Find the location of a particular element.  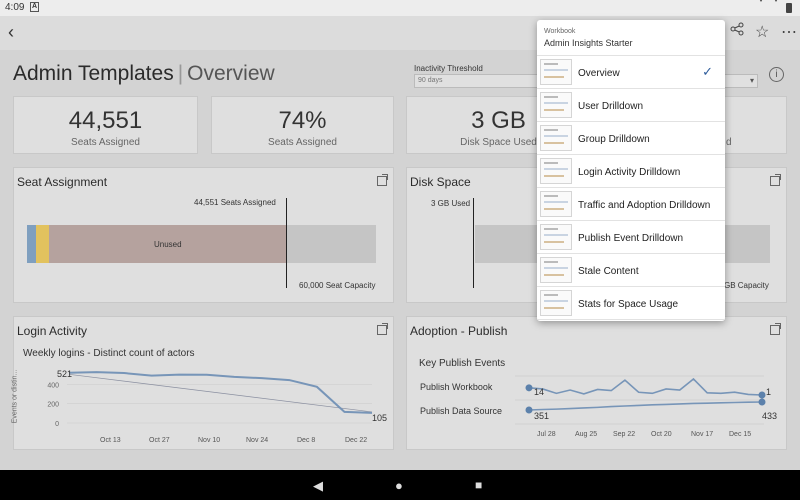

kpi-seats-assigned: 44,551 Seats Assigned is located at coordinates (105, 125).